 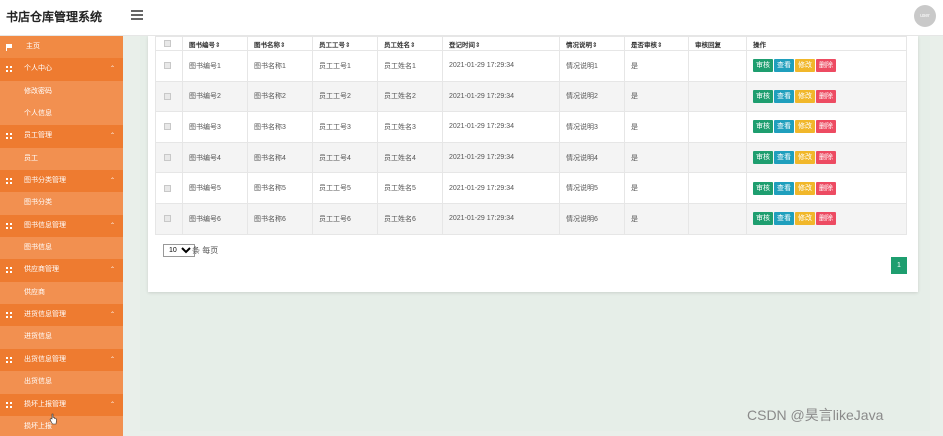 What do you see at coordinates (592, 188) in the screenshot?
I see `cell-desc: 情况说明5` at bounding box center [592, 188].